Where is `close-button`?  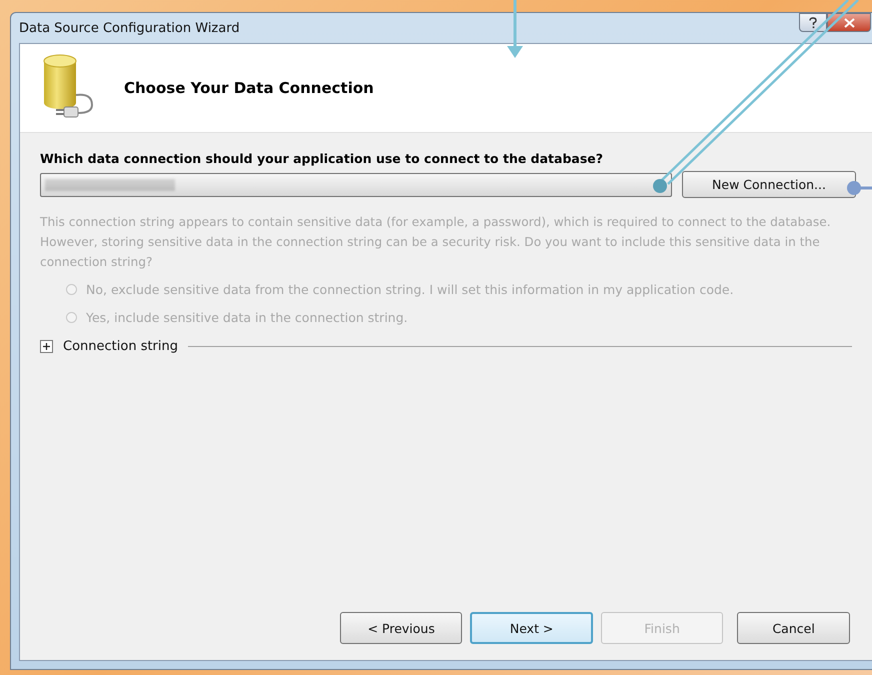
close-button is located at coordinates (849, 22).